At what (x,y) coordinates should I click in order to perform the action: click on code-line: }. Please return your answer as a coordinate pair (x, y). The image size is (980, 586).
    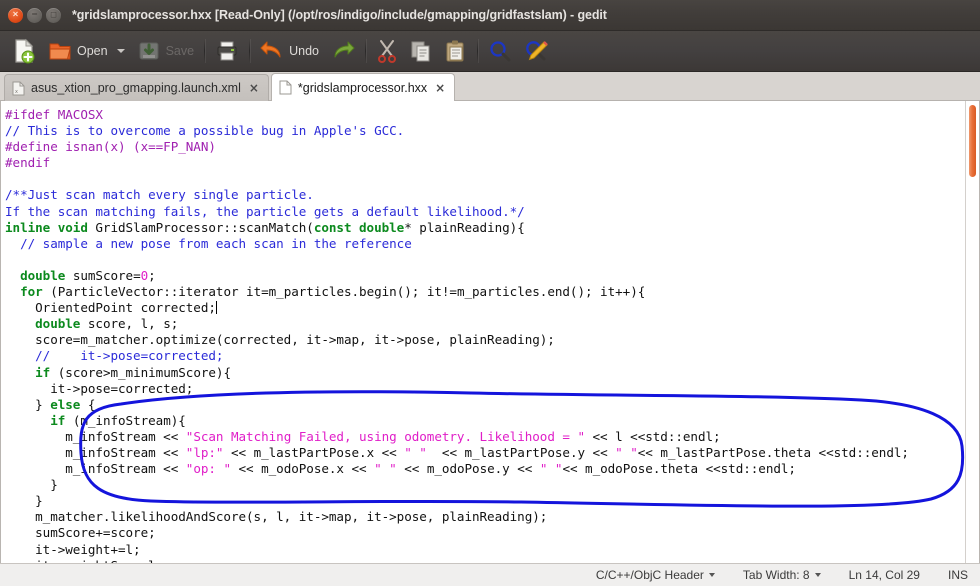
    Looking at the image, I should click on (457, 485).